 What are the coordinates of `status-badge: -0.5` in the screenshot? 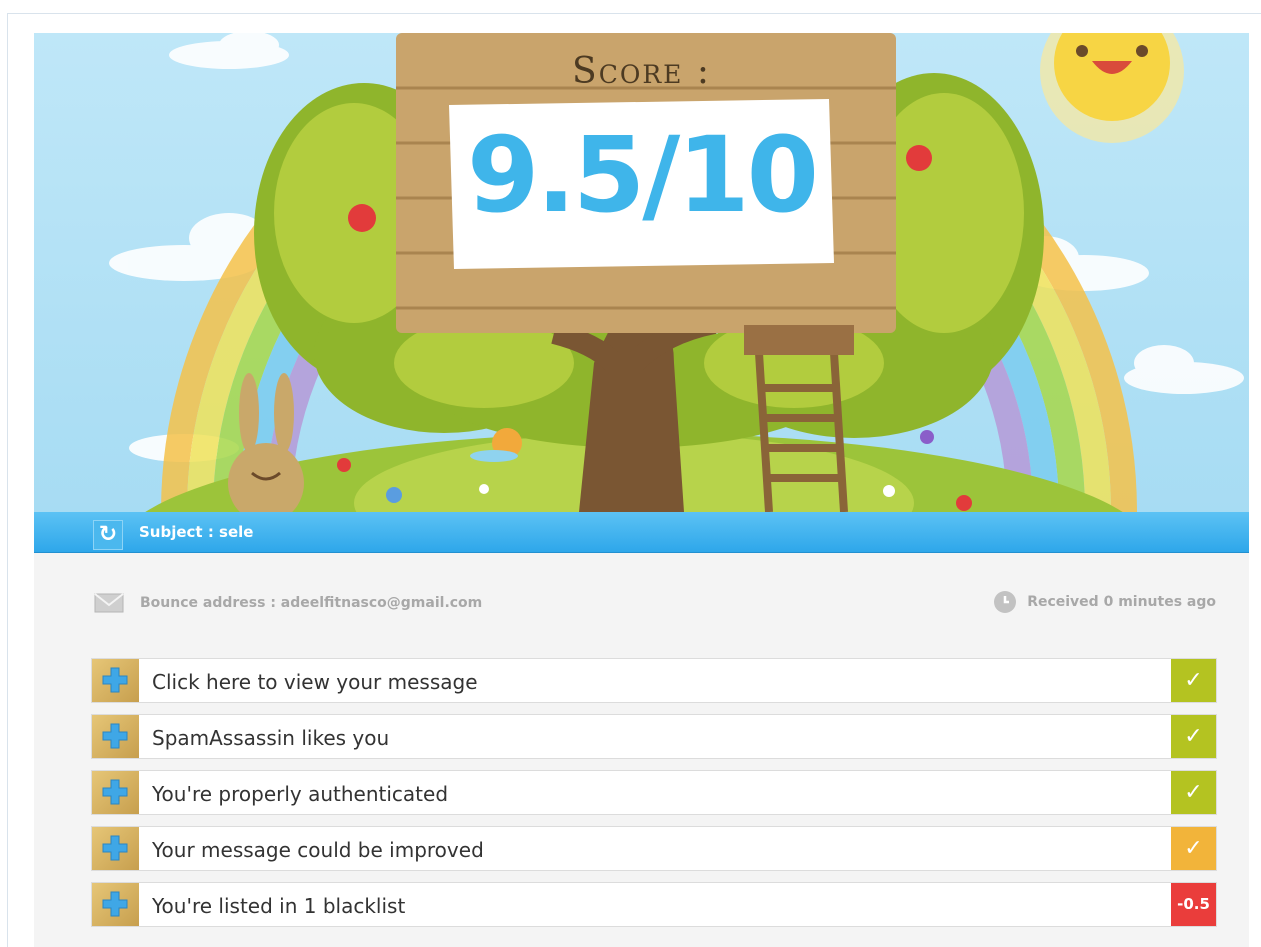 It's located at (1193, 904).